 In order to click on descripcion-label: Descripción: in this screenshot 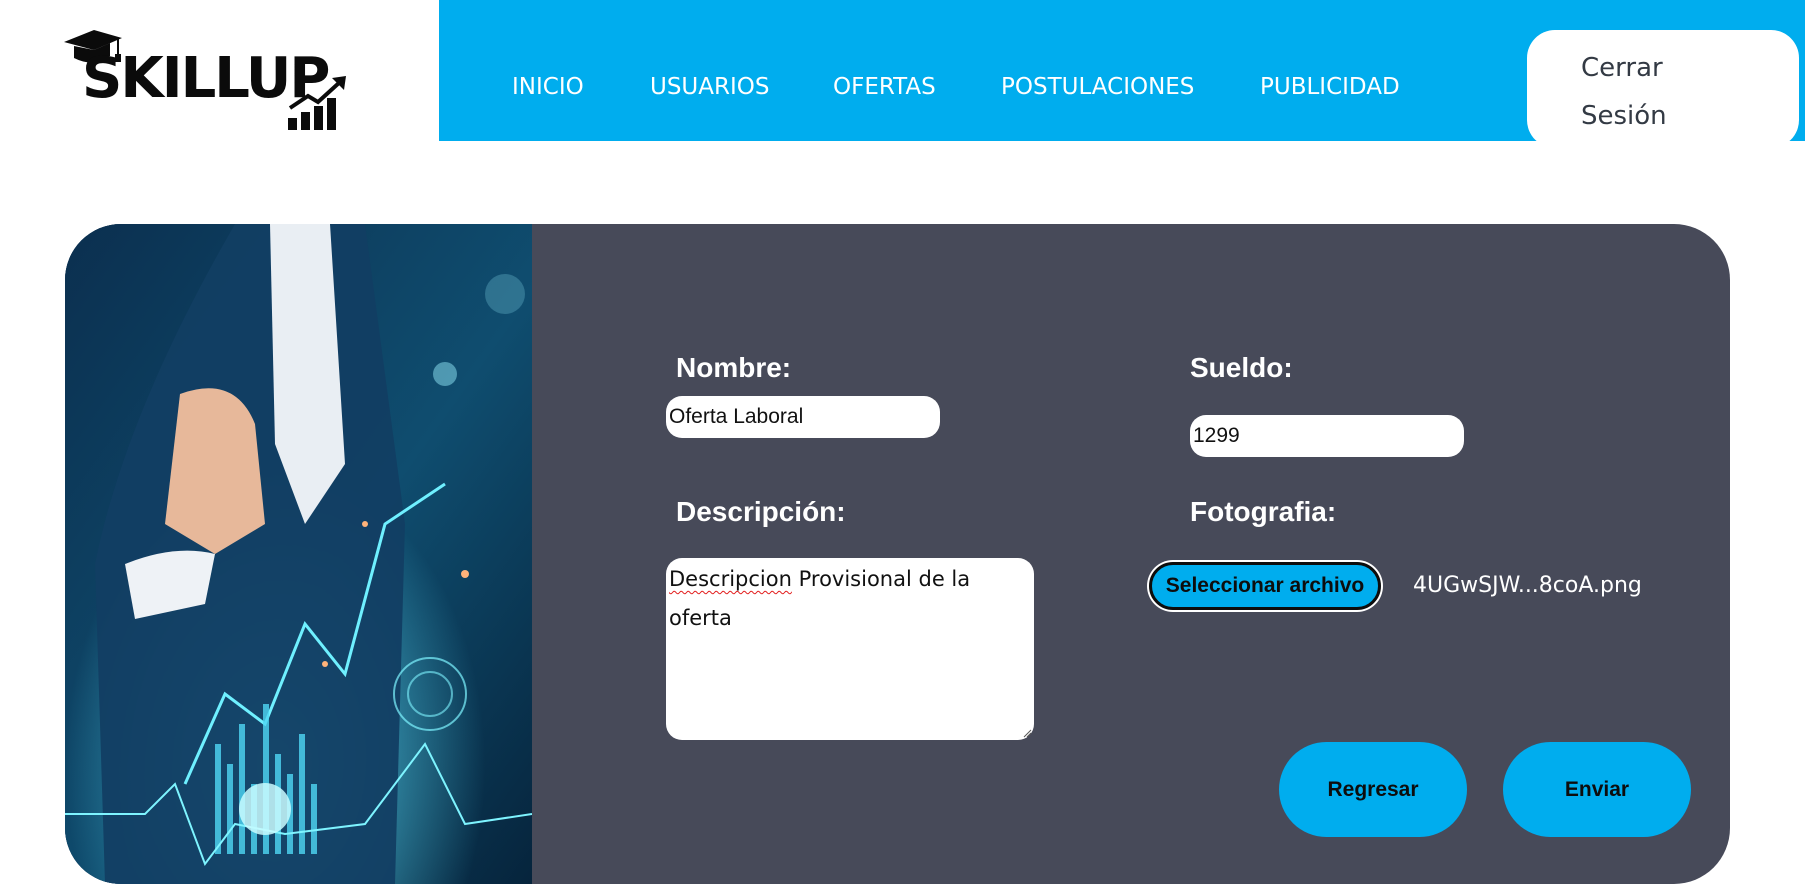, I will do `click(761, 511)`.